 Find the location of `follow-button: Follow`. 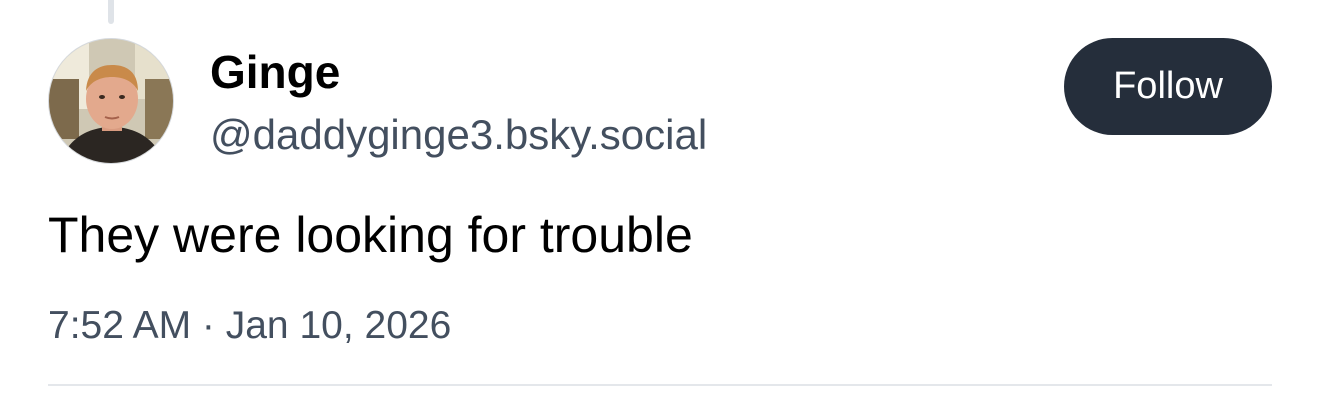

follow-button: Follow is located at coordinates (1168, 86).